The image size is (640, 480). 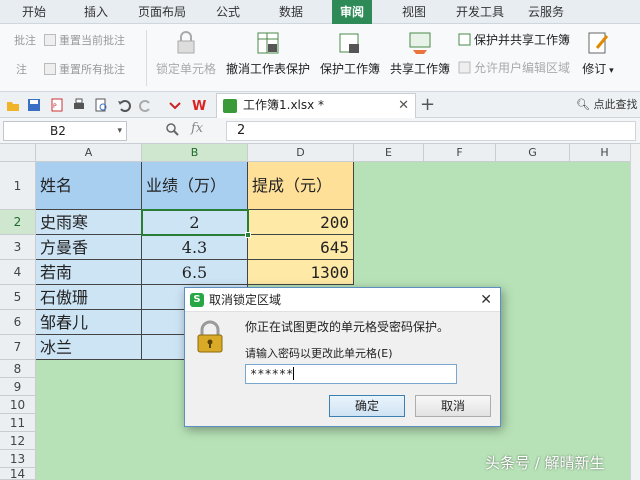 What do you see at coordinates (319, 353) in the screenshot?
I see `password-label: 请输入密码以更改此单元格(E)` at bounding box center [319, 353].